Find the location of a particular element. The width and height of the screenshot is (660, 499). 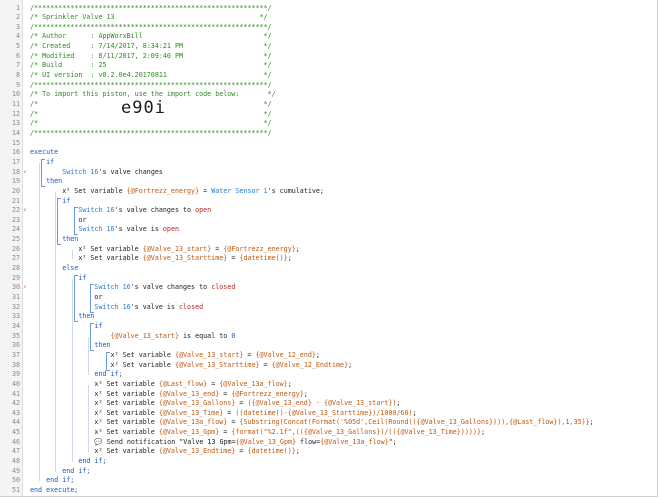

line-number: 24 is located at coordinates (15, 229).